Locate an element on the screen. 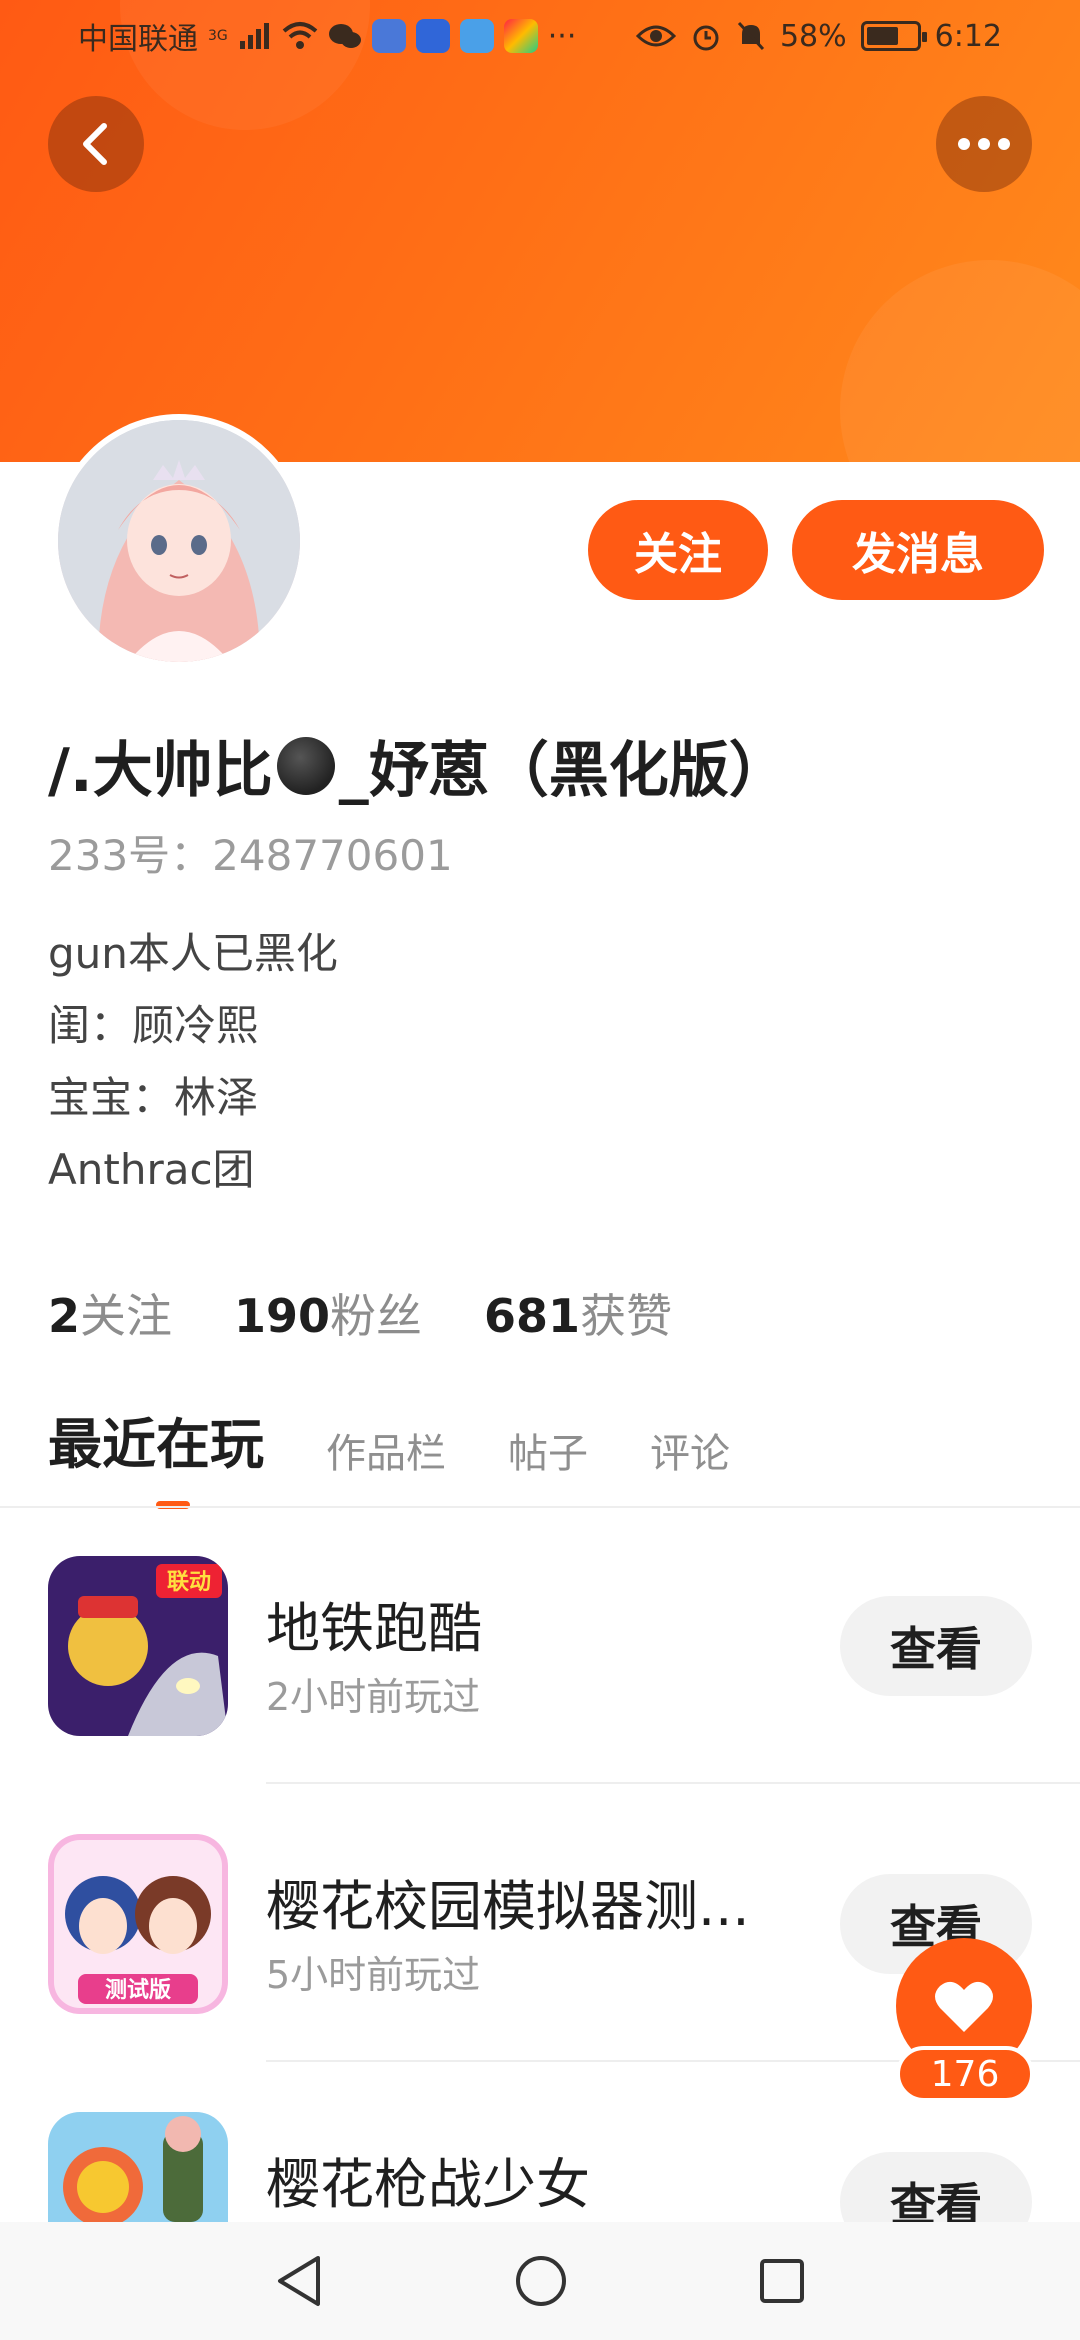 The image size is (1080, 2340). avatar-image is located at coordinates (179, 541).